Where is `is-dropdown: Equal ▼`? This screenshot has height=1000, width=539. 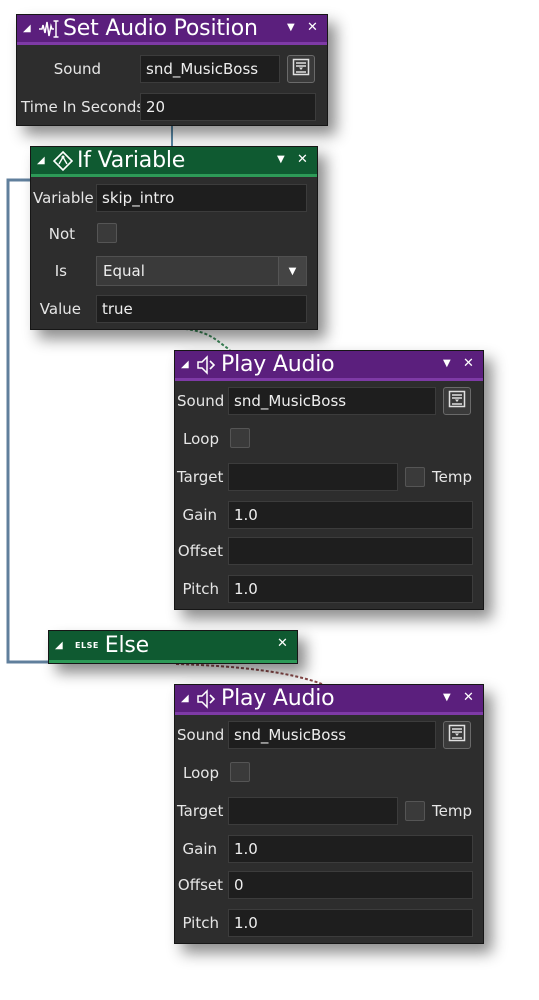
is-dropdown: Equal ▼ is located at coordinates (201, 271).